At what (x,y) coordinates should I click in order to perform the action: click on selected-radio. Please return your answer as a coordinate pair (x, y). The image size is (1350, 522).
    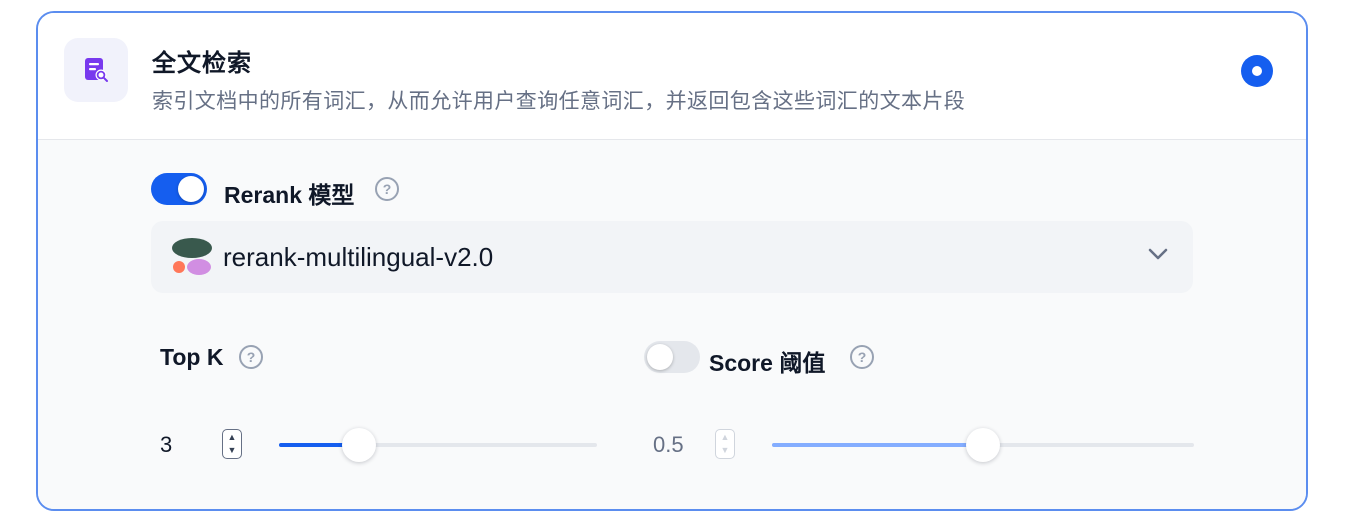
    Looking at the image, I should click on (1257, 71).